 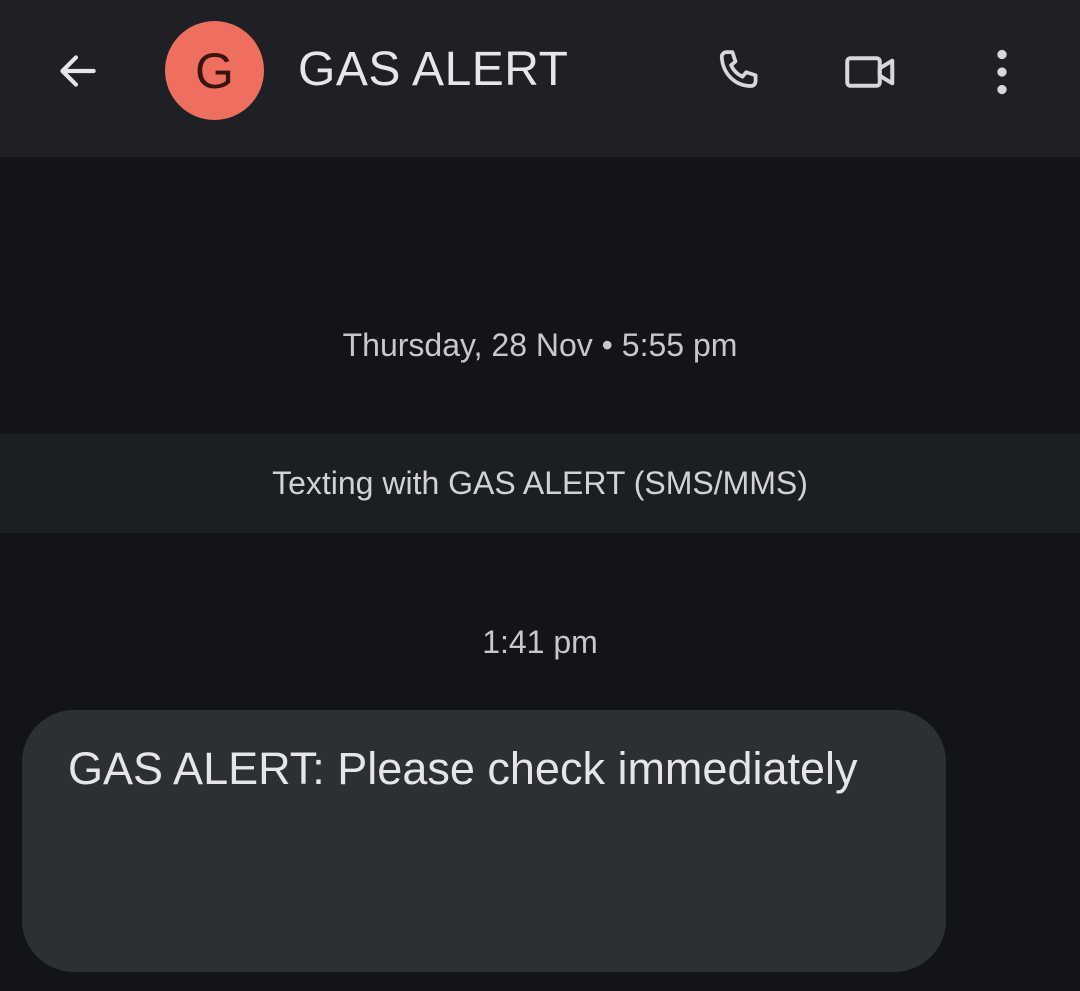 I want to click on message-text: GAS ALERT: Please check immediately, so click(x=463, y=768).